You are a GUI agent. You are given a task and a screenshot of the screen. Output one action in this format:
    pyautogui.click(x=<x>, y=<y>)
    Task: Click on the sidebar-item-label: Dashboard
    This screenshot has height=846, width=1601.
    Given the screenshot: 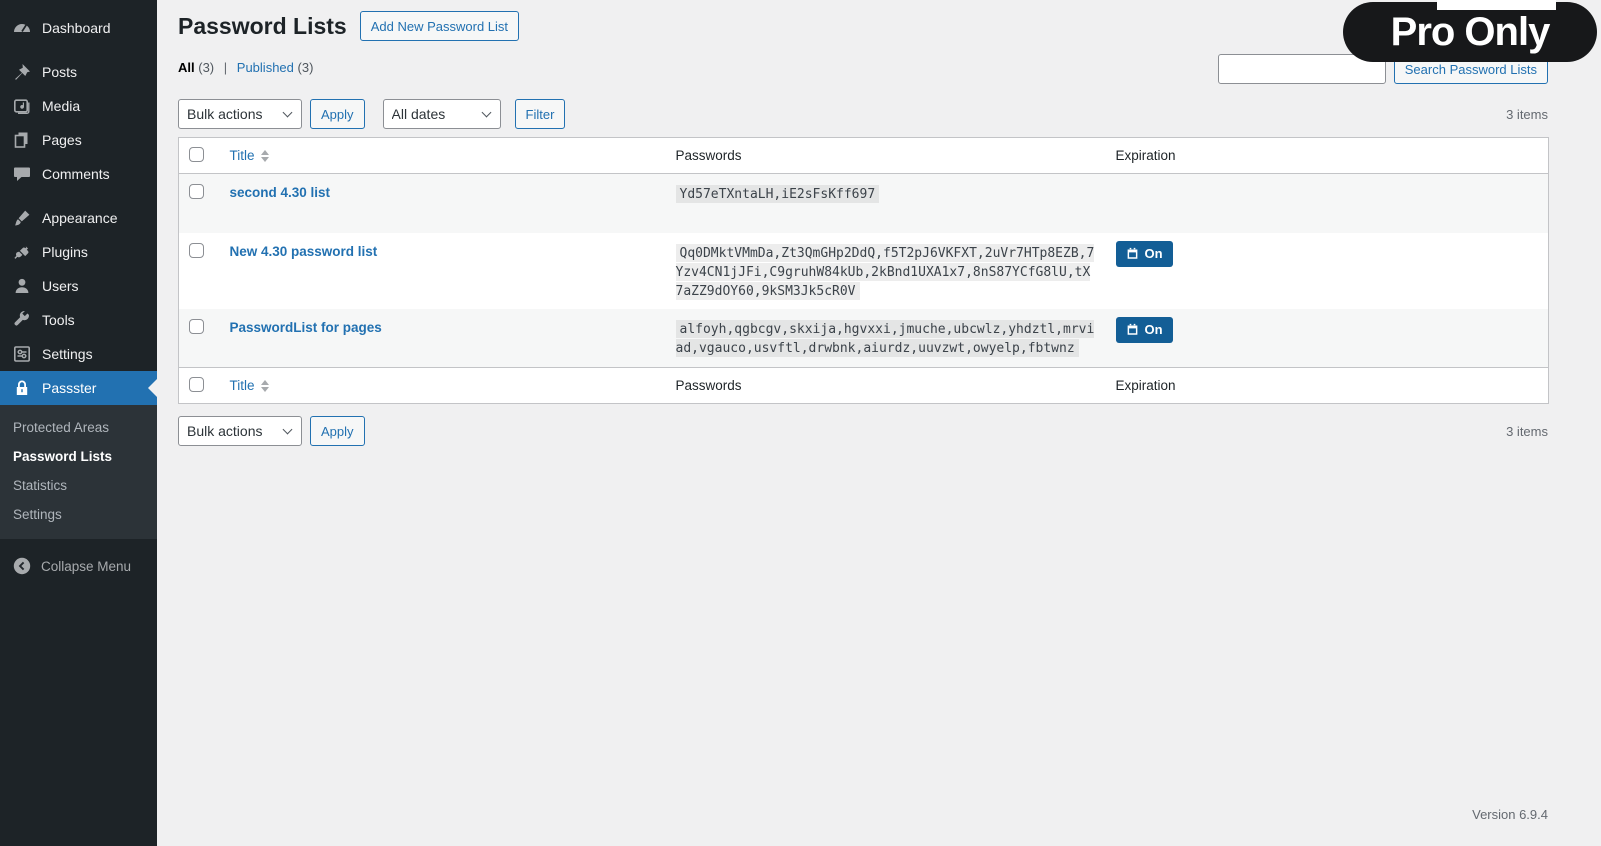 What is the action you would take?
    pyautogui.click(x=76, y=28)
    